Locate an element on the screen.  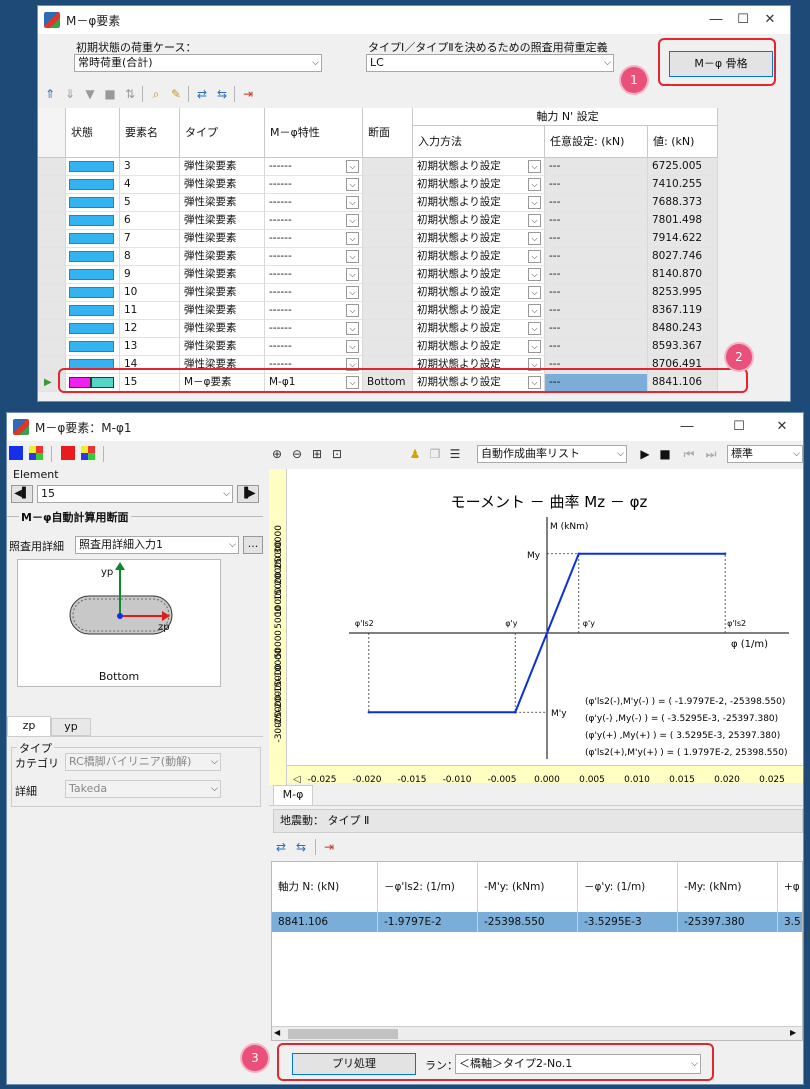
search-icon: ⌕ is located at coordinates (156, 94).